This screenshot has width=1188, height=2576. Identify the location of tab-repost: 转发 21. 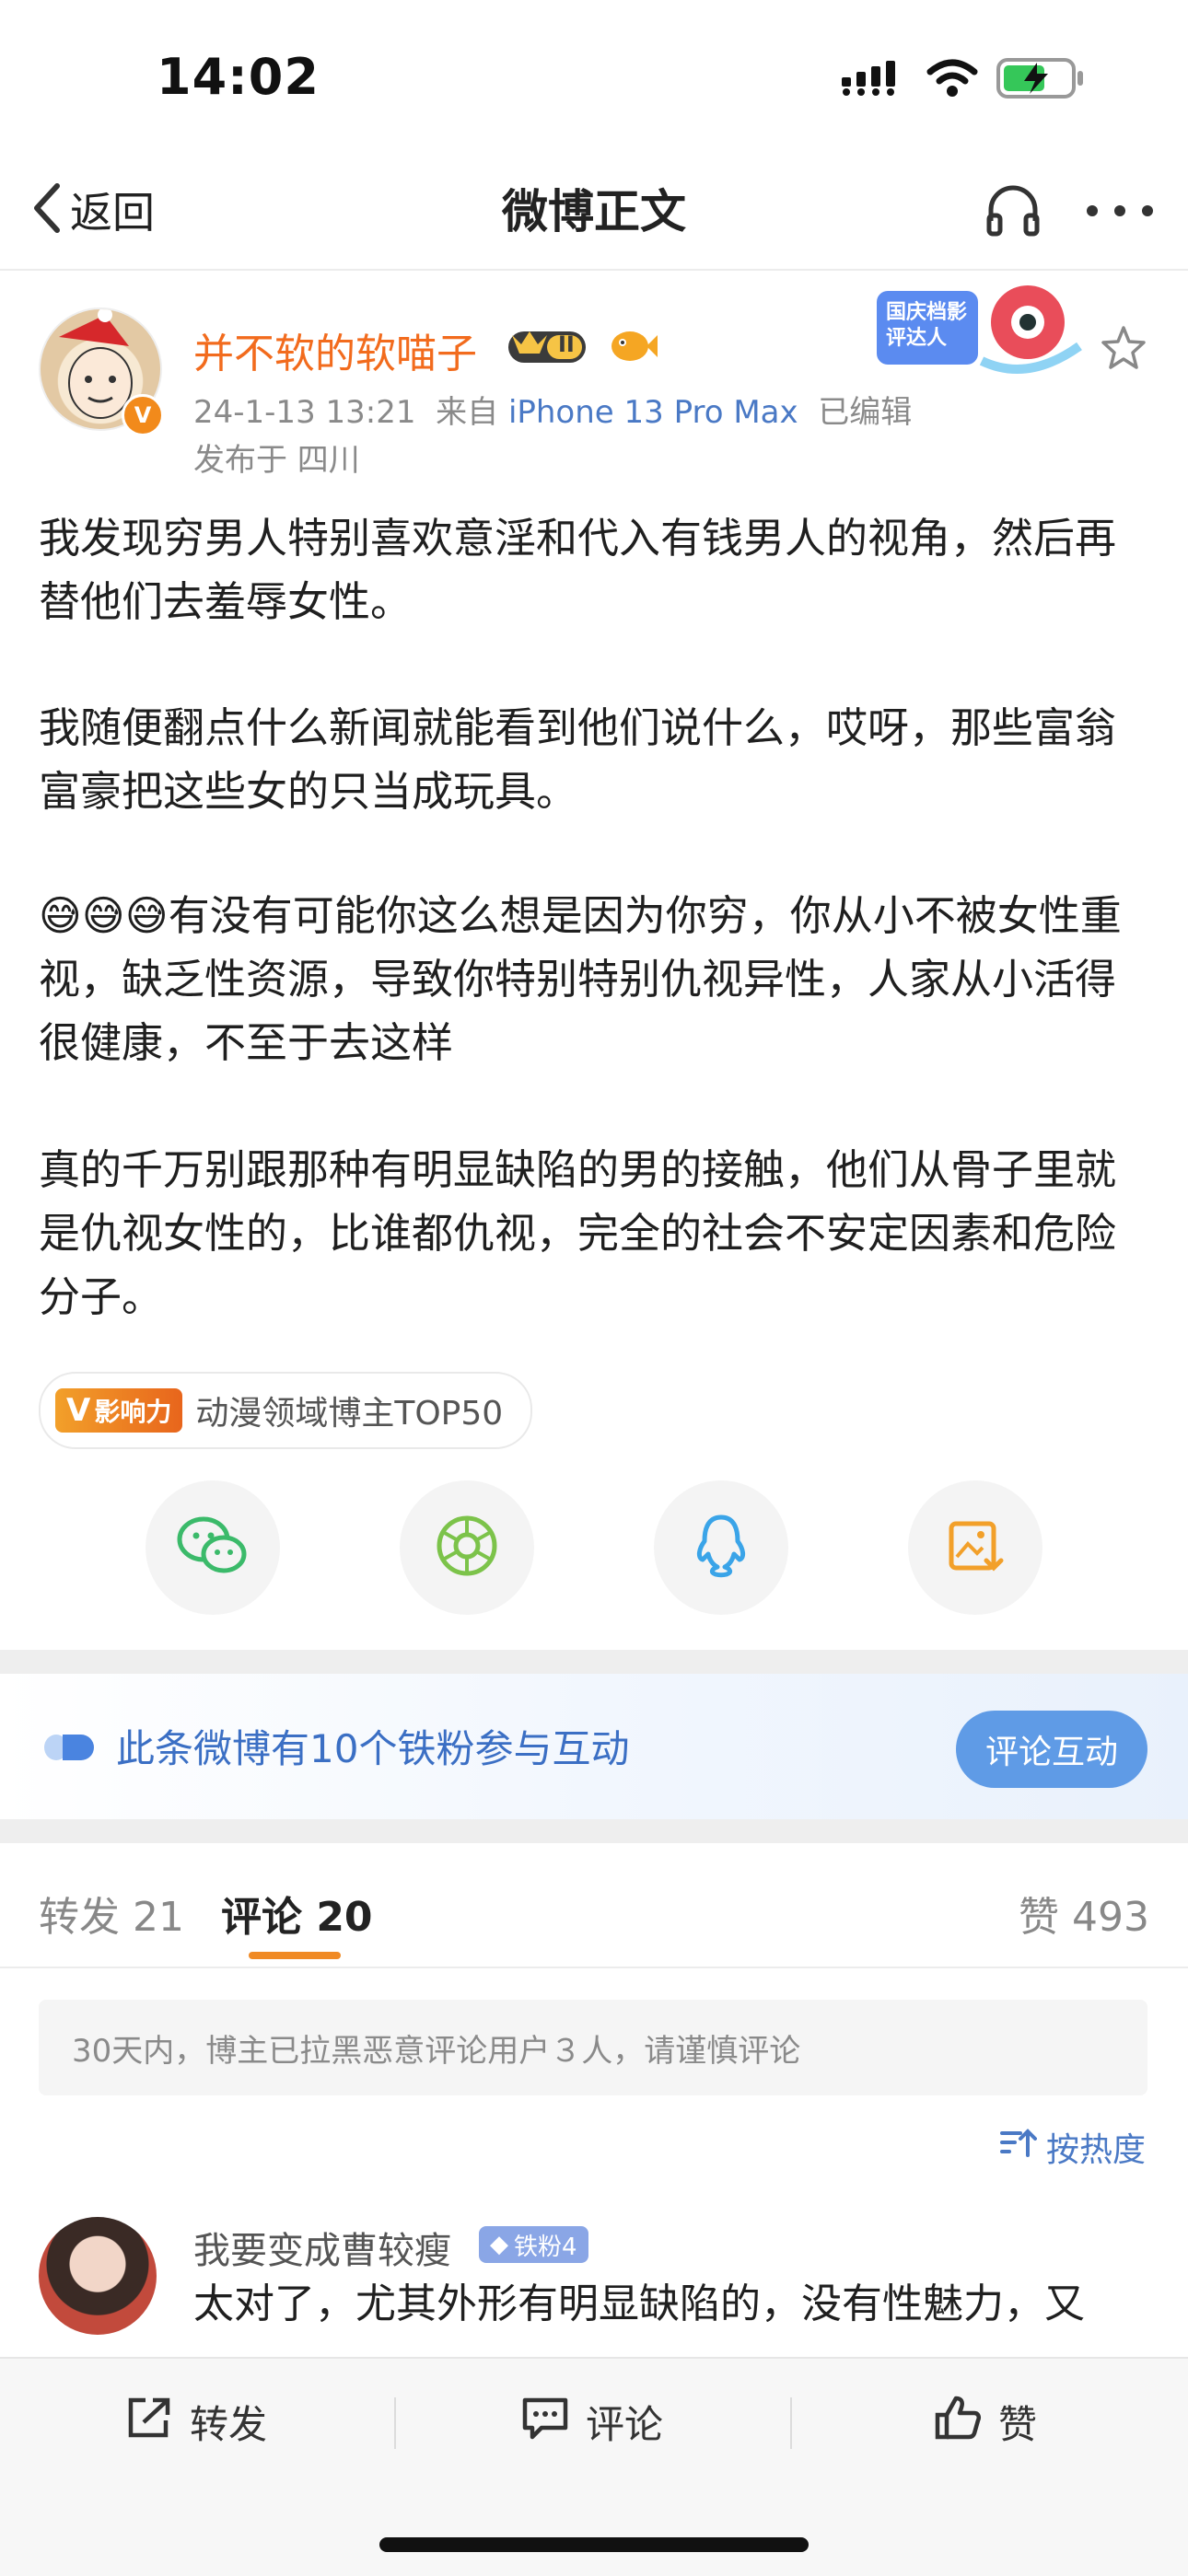
(111, 1913).